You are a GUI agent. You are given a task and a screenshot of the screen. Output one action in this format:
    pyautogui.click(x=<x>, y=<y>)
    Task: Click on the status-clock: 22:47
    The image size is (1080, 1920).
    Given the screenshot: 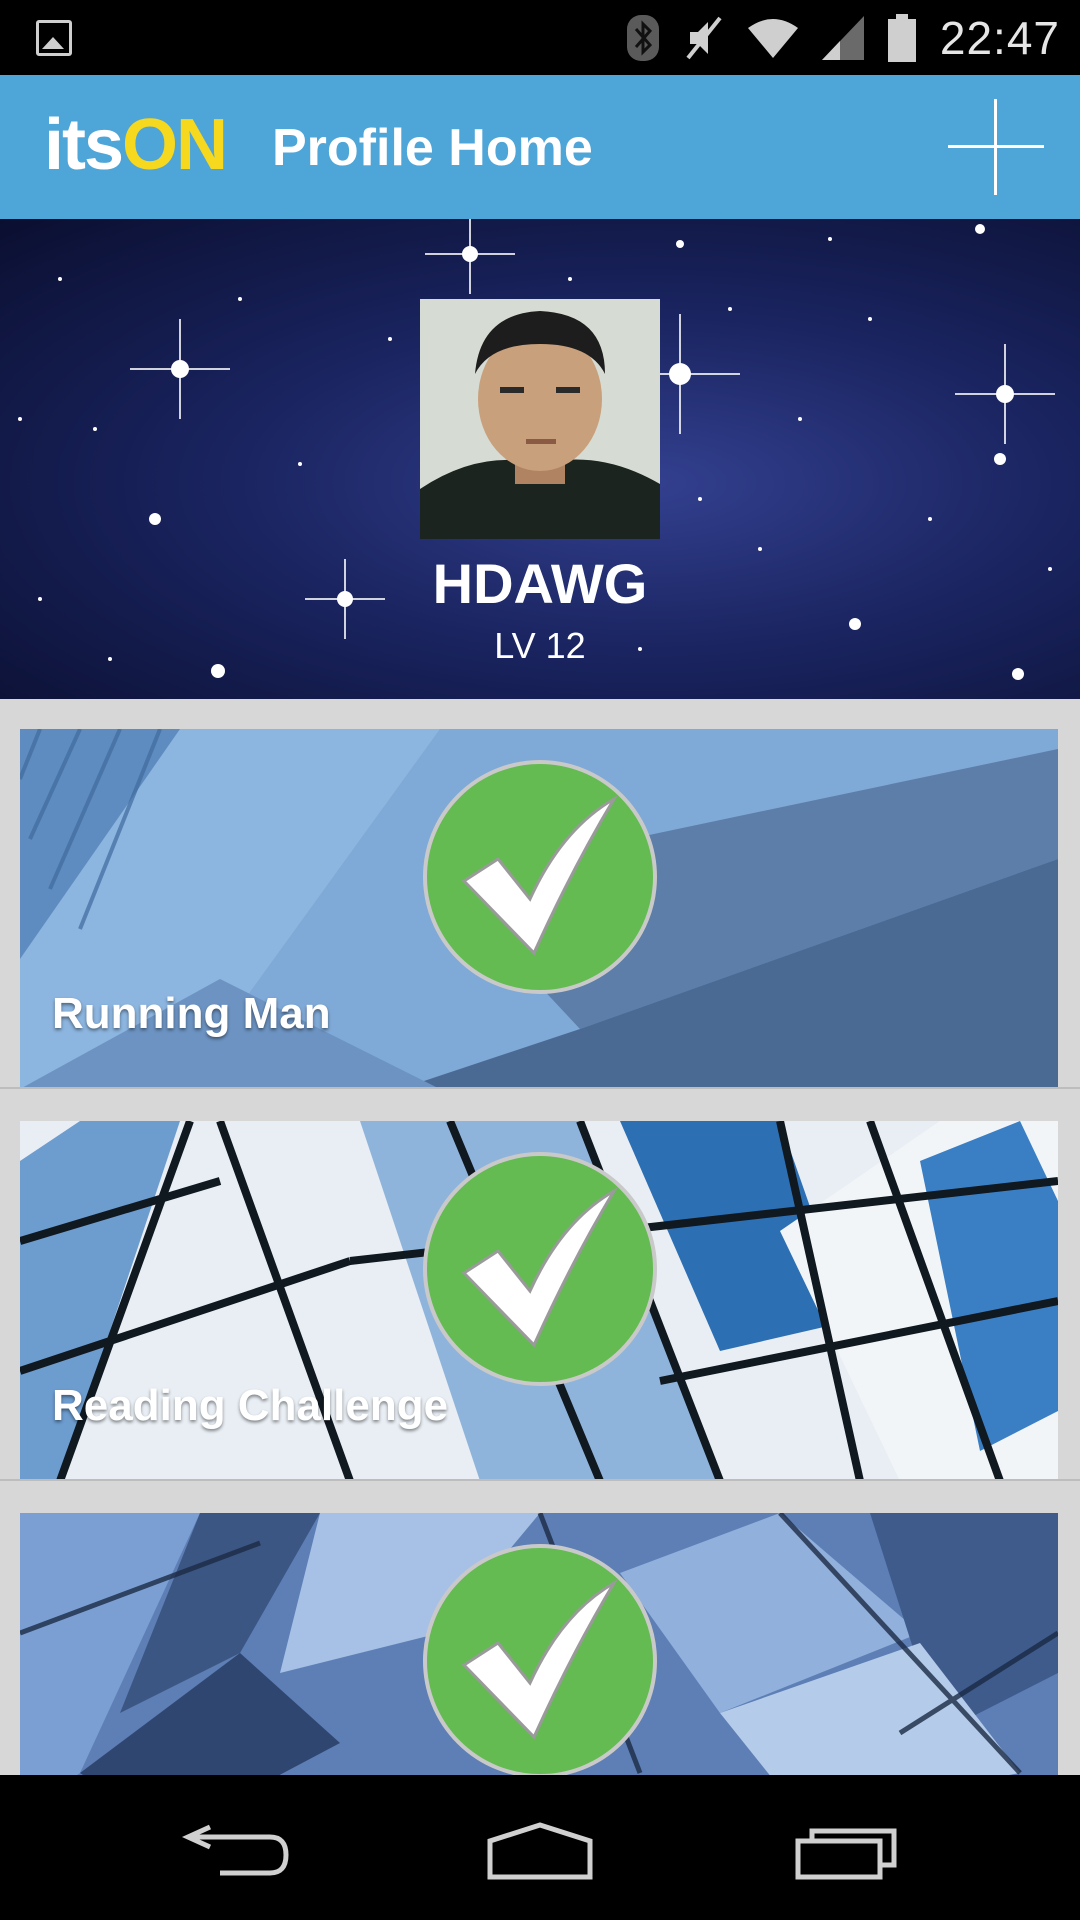 What is the action you would take?
    pyautogui.click(x=999, y=37)
    